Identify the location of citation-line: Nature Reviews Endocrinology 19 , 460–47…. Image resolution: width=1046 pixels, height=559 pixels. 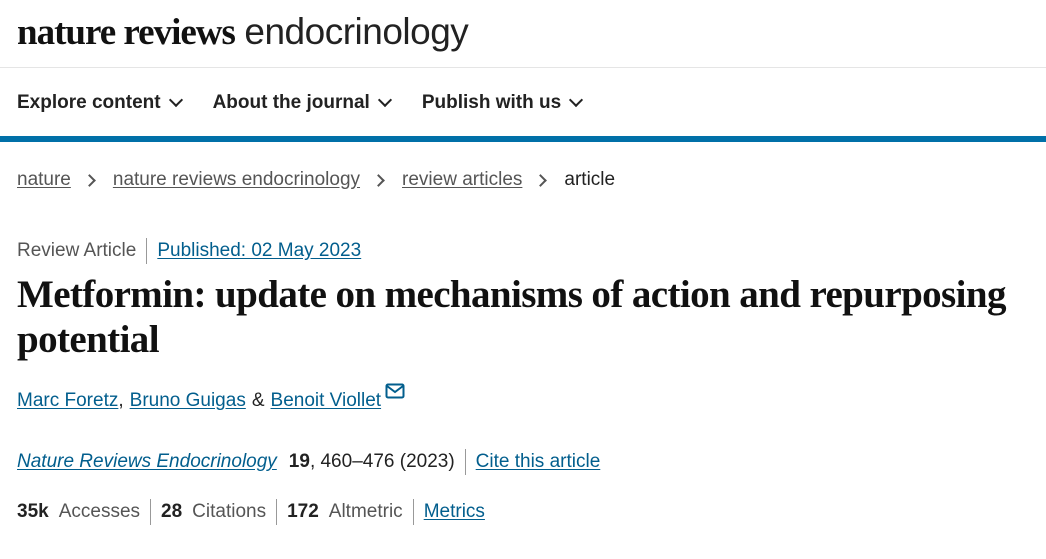
(308, 462).